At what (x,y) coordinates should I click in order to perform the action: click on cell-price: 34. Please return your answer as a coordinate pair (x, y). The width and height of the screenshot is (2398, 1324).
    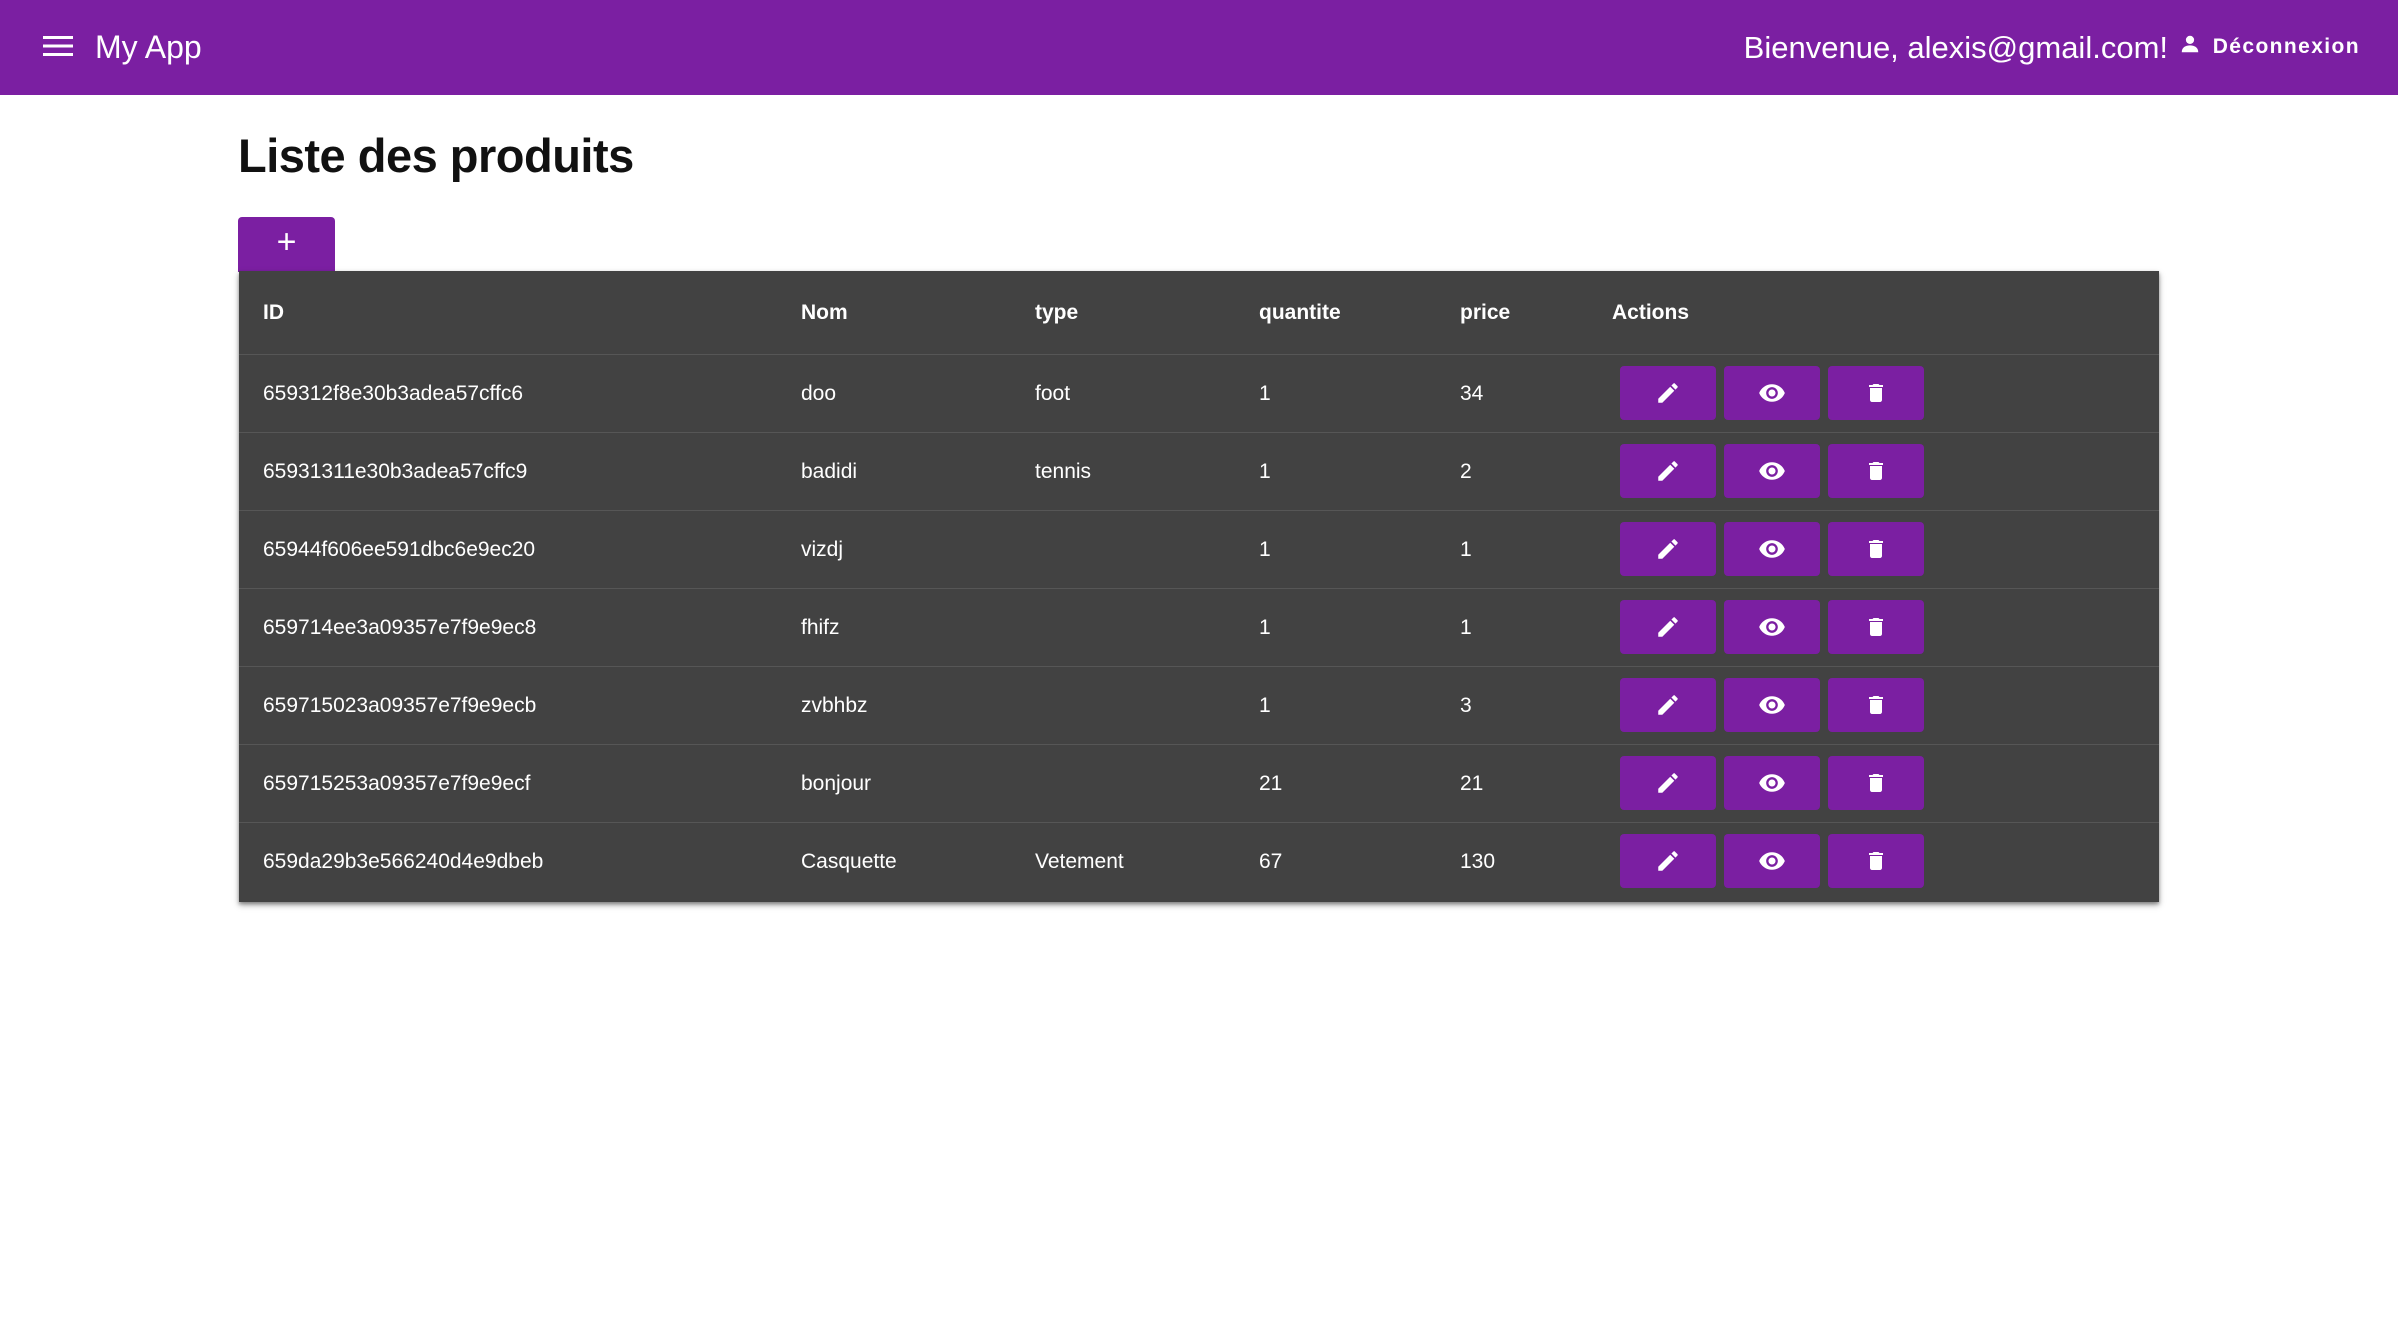
    Looking at the image, I should click on (1472, 393).